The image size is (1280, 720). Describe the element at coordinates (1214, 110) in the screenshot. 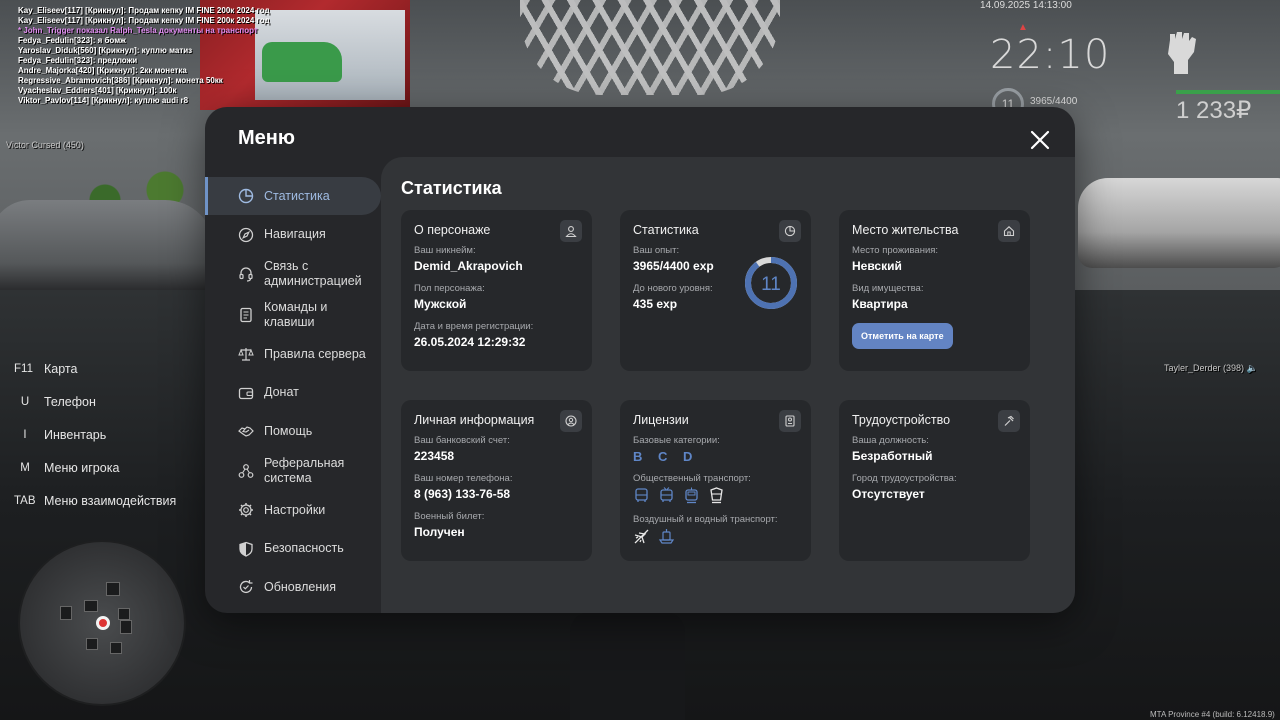

I see `hud-money: 1 233₽` at that location.